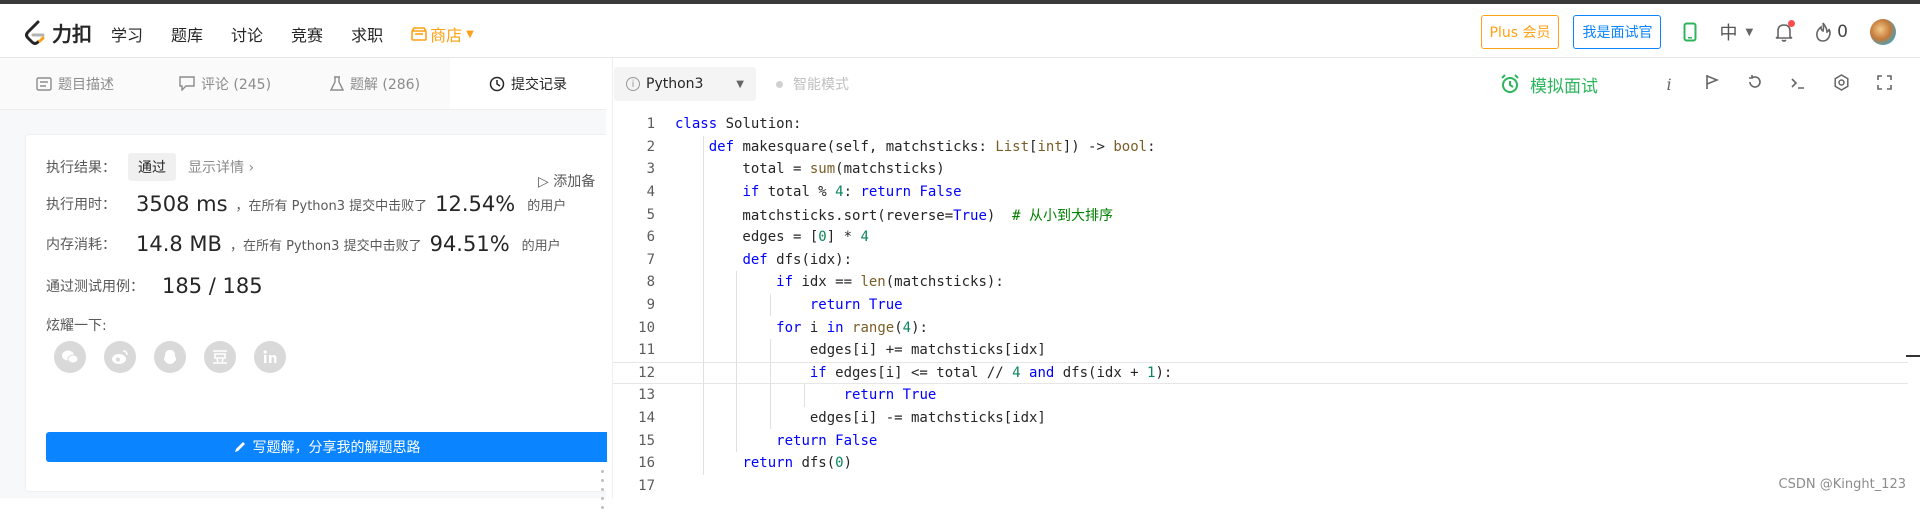  What do you see at coordinates (810, 169) in the screenshot?
I see `code-text: total = sum(matchsticks)` at bounding box center [810, 169].